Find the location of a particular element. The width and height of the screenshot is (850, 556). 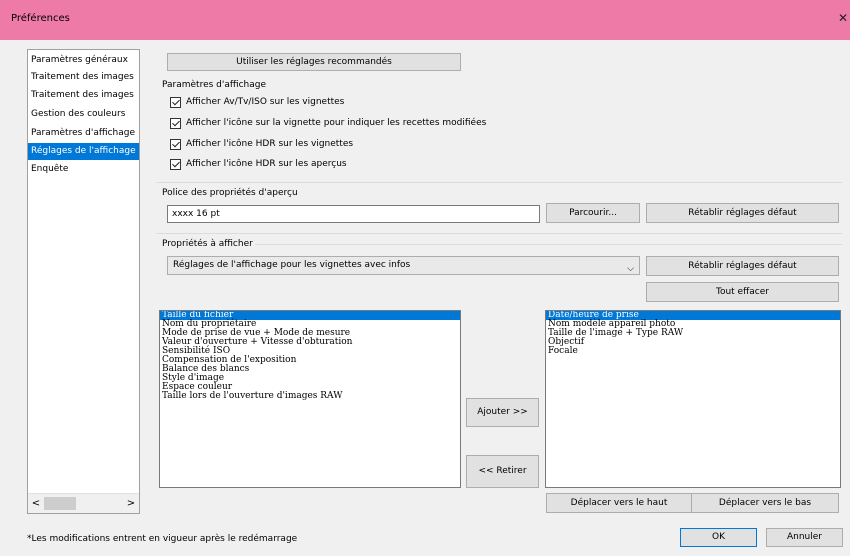

checkbox-label: Afficher l'icône HDR sur les vignettes is located at coordinates (270, 144).